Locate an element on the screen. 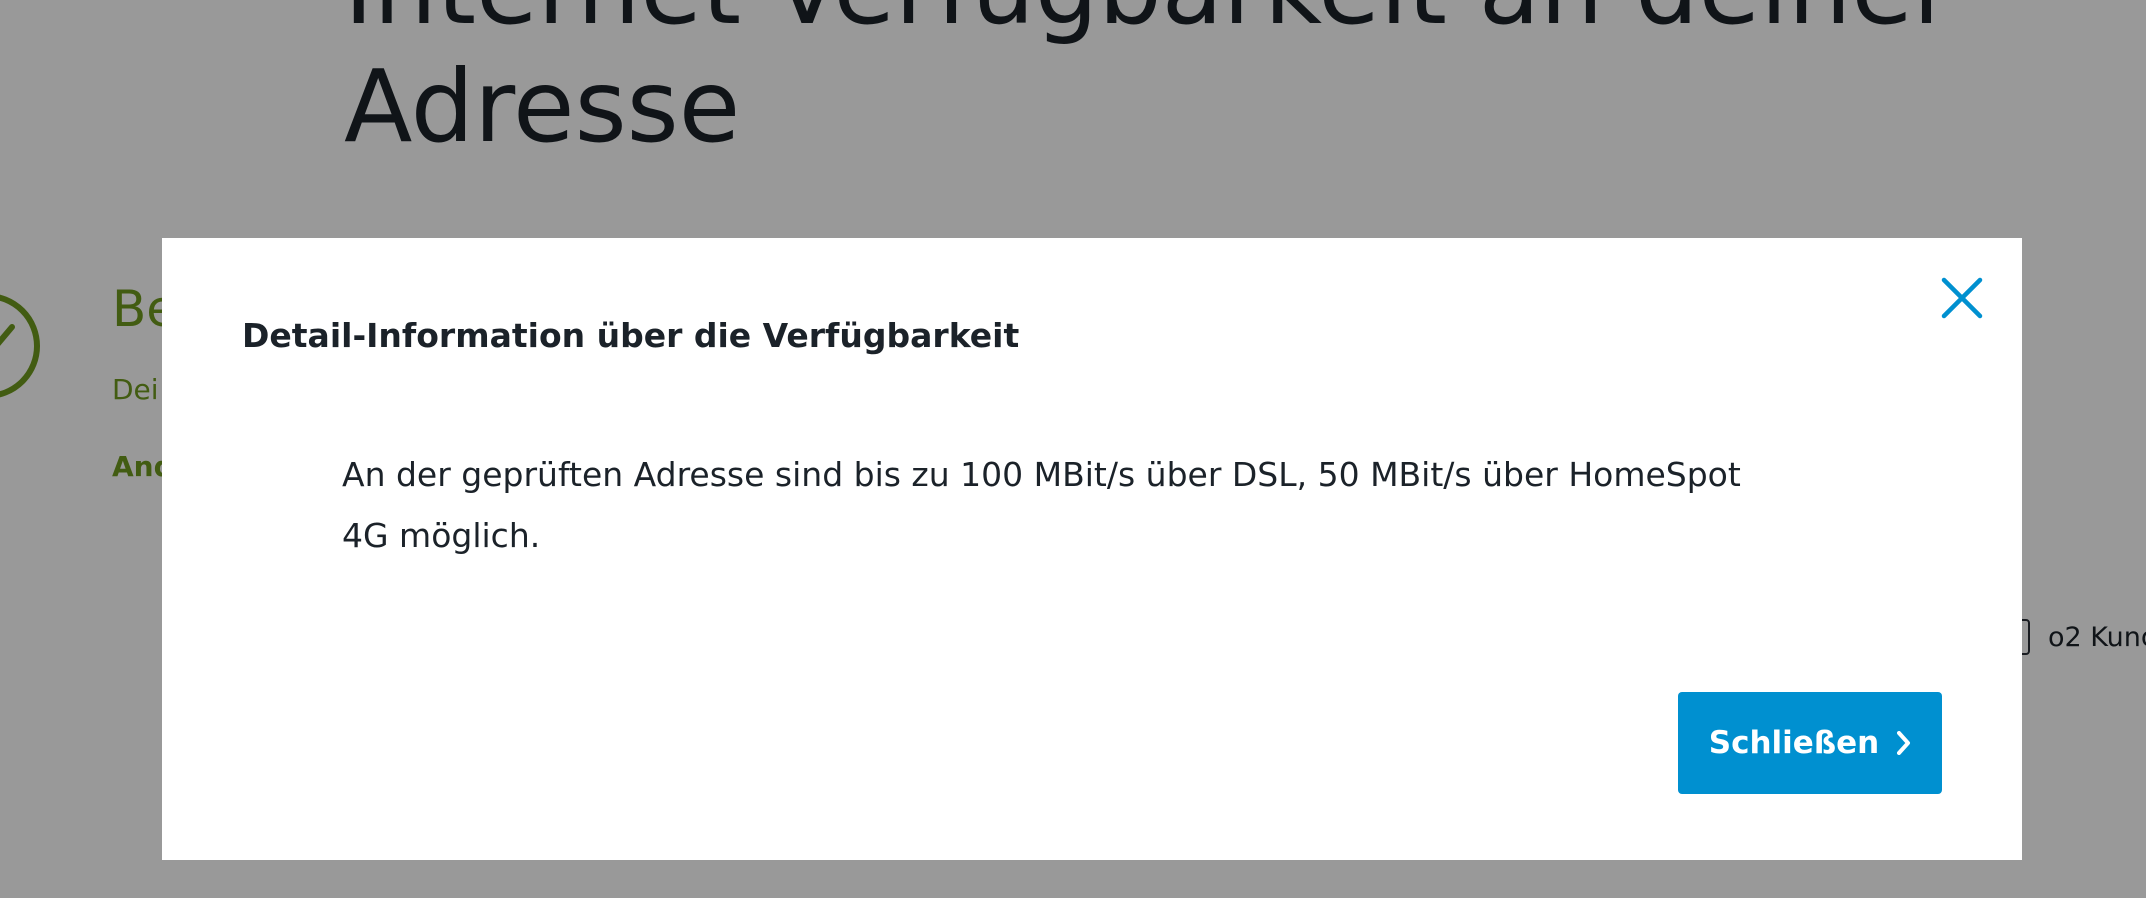  close-dialog-button-label: Schließen is located at coordinates (1794, 743).